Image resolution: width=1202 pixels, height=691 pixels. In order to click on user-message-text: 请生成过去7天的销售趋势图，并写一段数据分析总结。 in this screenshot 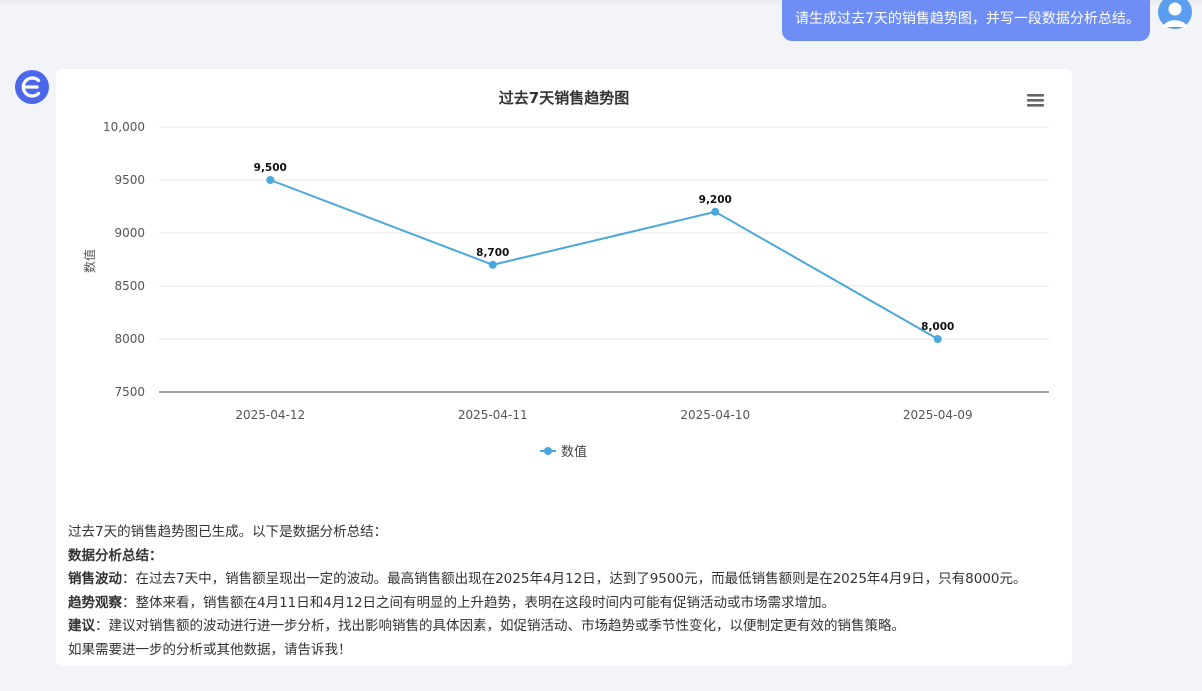, I will do `click(967, 19)`.